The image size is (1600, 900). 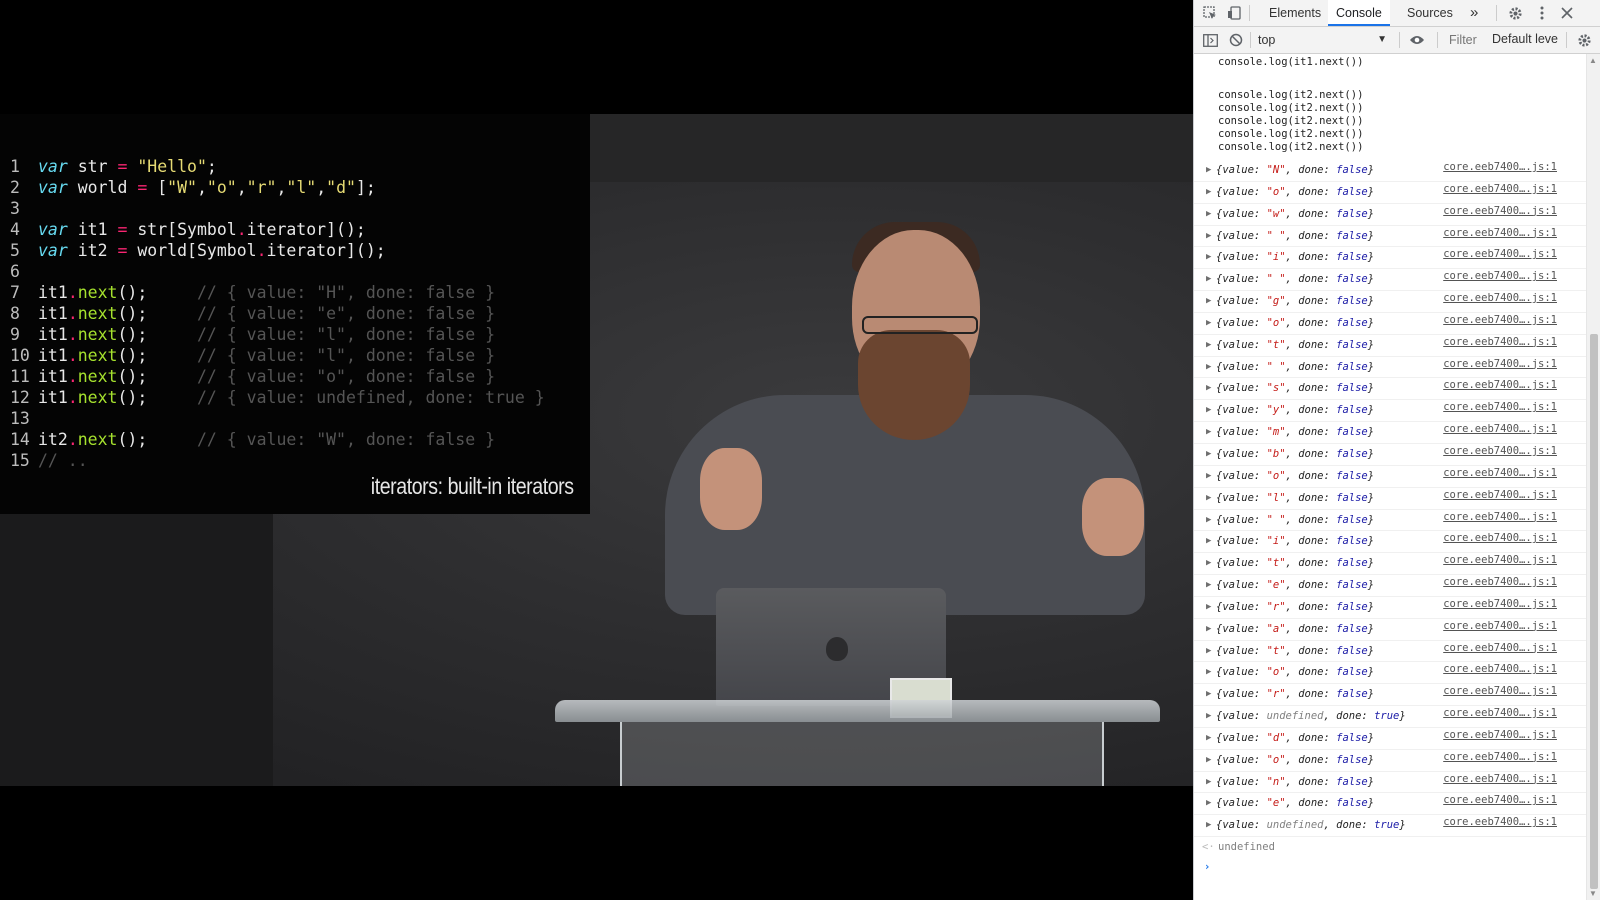 What do you see at coordinates (1359, 13) in the screenshot?
I see `tab-console: Console` at bounding box center [1359, 13].